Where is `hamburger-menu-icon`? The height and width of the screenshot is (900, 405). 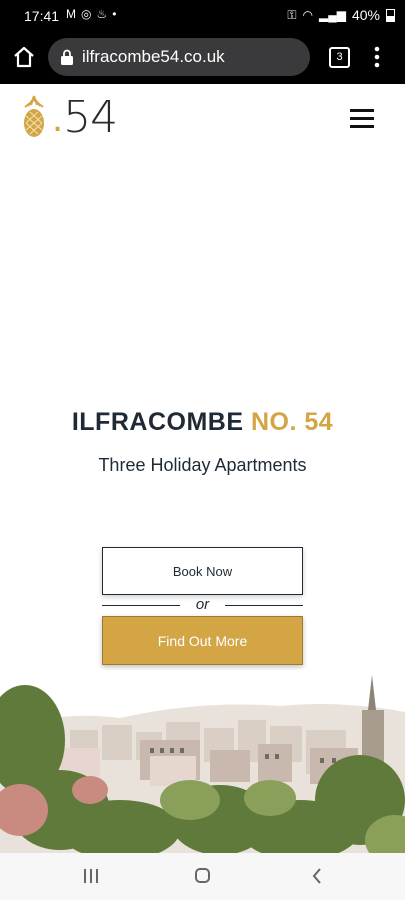
hamburger-menu-icon is located at coordinates (362, 119).